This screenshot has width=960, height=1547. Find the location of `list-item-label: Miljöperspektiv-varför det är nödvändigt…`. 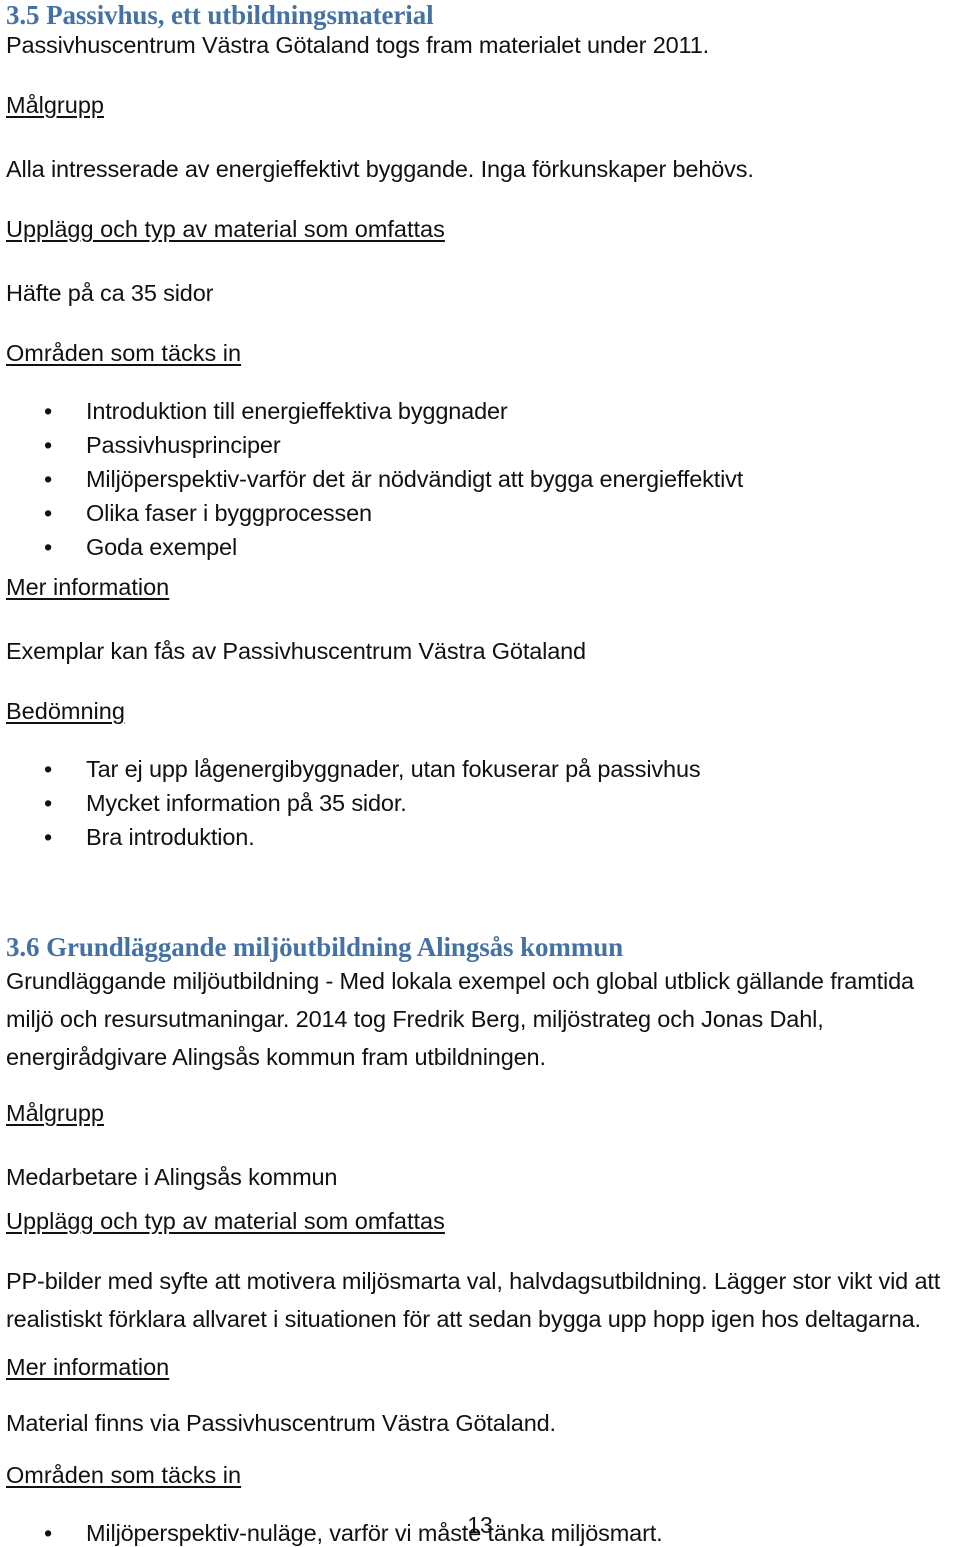

list-item-label: Miljöperspektiv-varför det är nödvändigt… is located at coordinates (415, 479).